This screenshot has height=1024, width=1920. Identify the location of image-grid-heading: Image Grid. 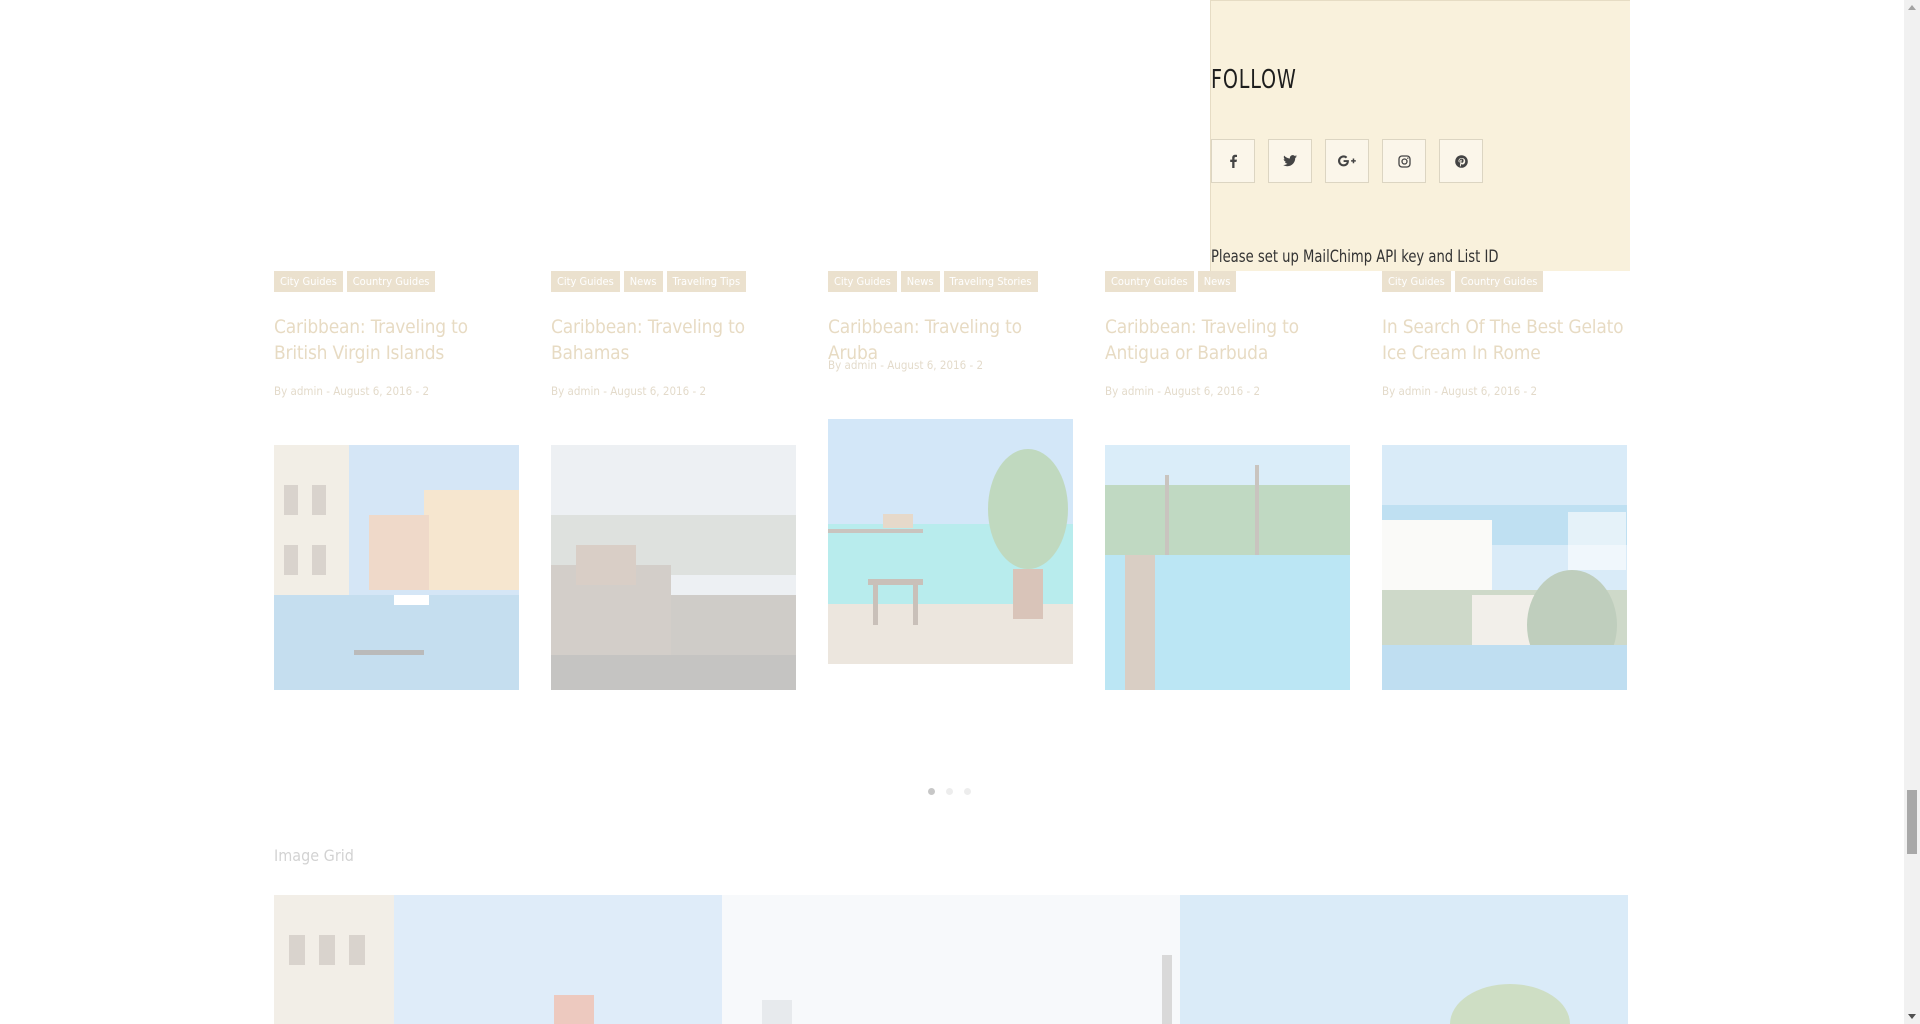
(314, 855).